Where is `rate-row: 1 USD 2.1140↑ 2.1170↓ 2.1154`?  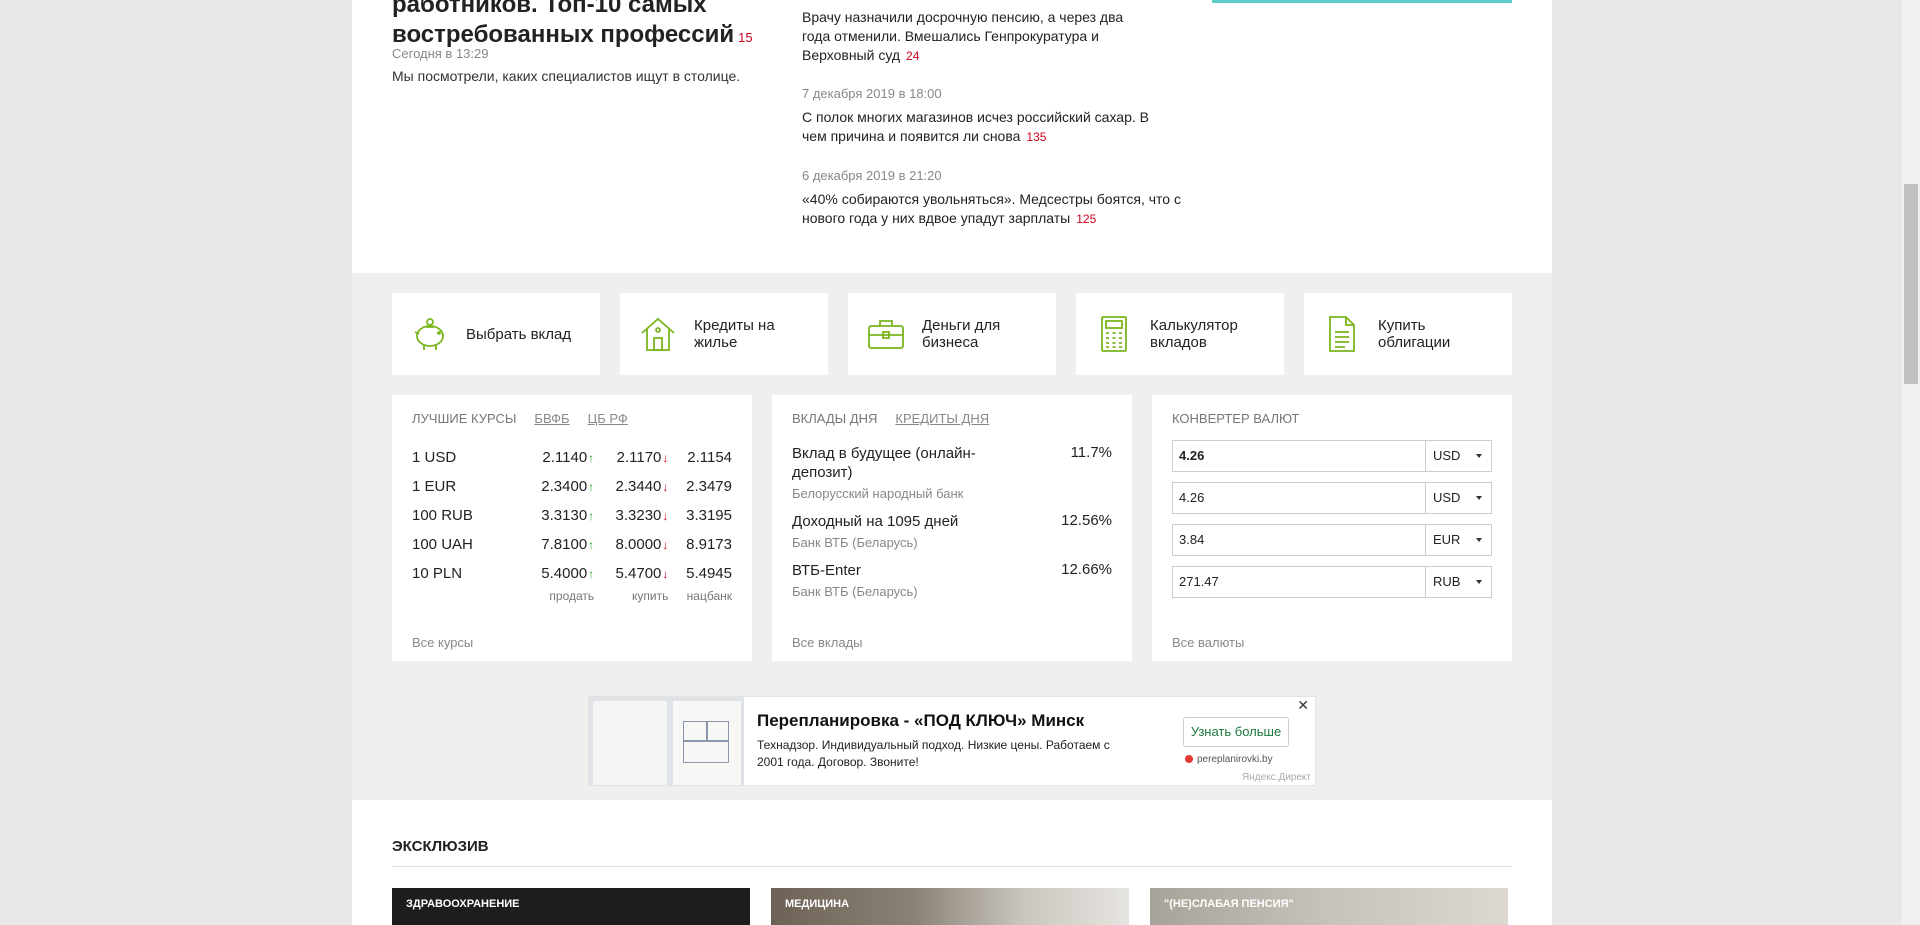 rate-row: 1 USD 2.1140↑ 2.1170↓ 2.1154 is located at coordinates (572, 457).